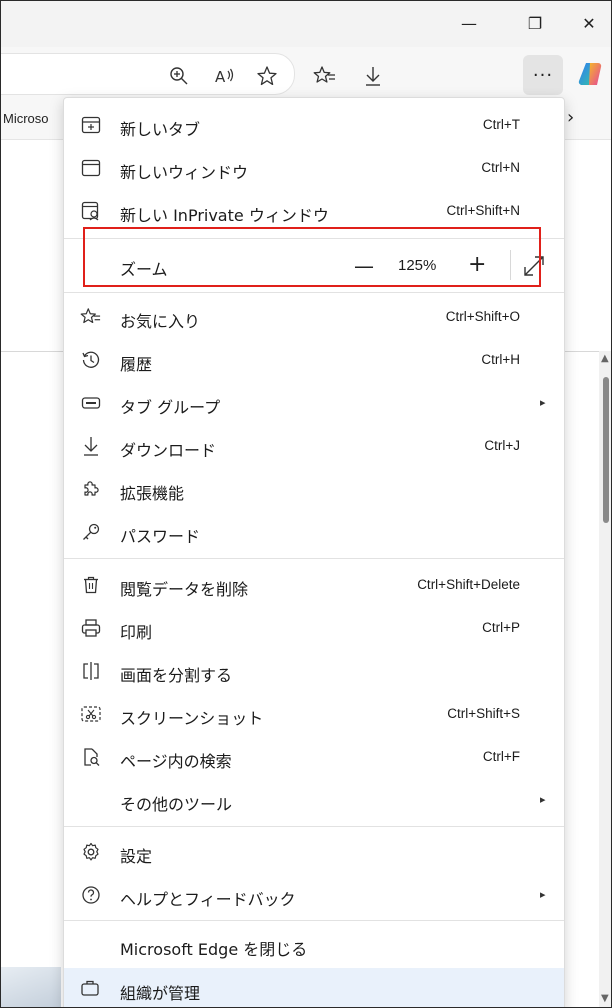 This screenshot has height=1008, width=612. What do you see at coordinates (91, 532) in the screenshot?
I see `key-icon` at bounding box center [91, 532].